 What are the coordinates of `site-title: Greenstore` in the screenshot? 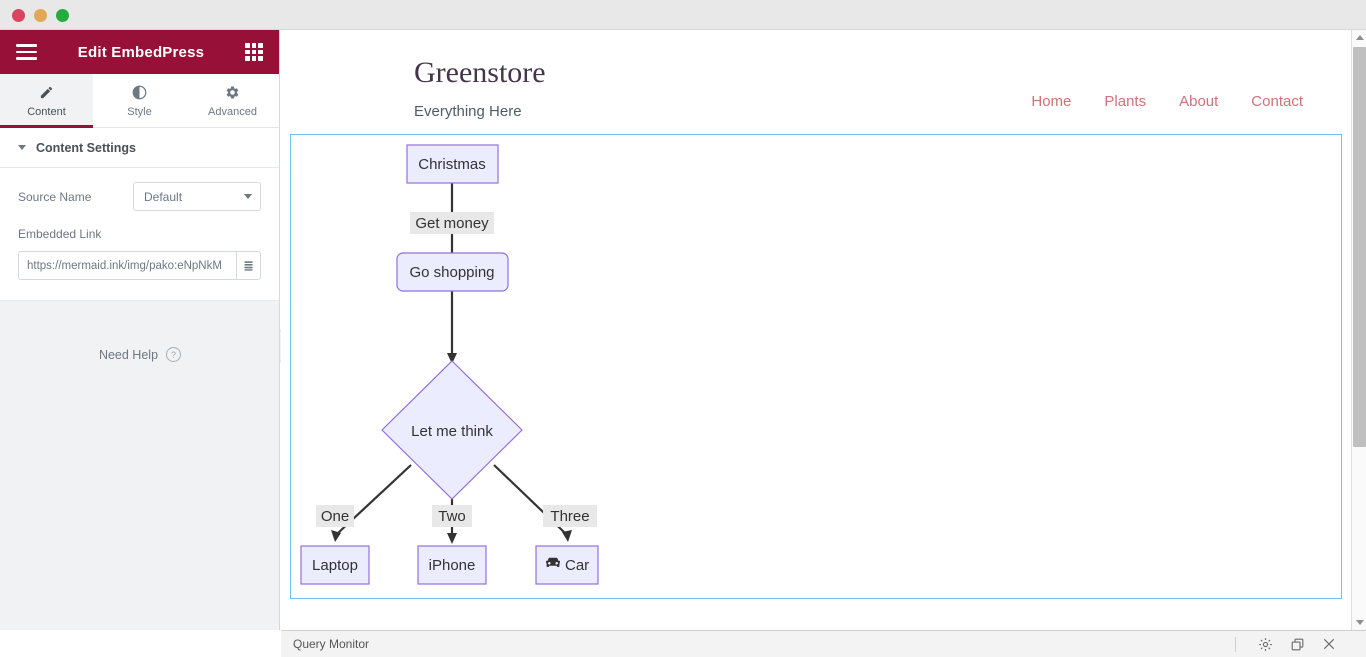 It's located at (480, 72).